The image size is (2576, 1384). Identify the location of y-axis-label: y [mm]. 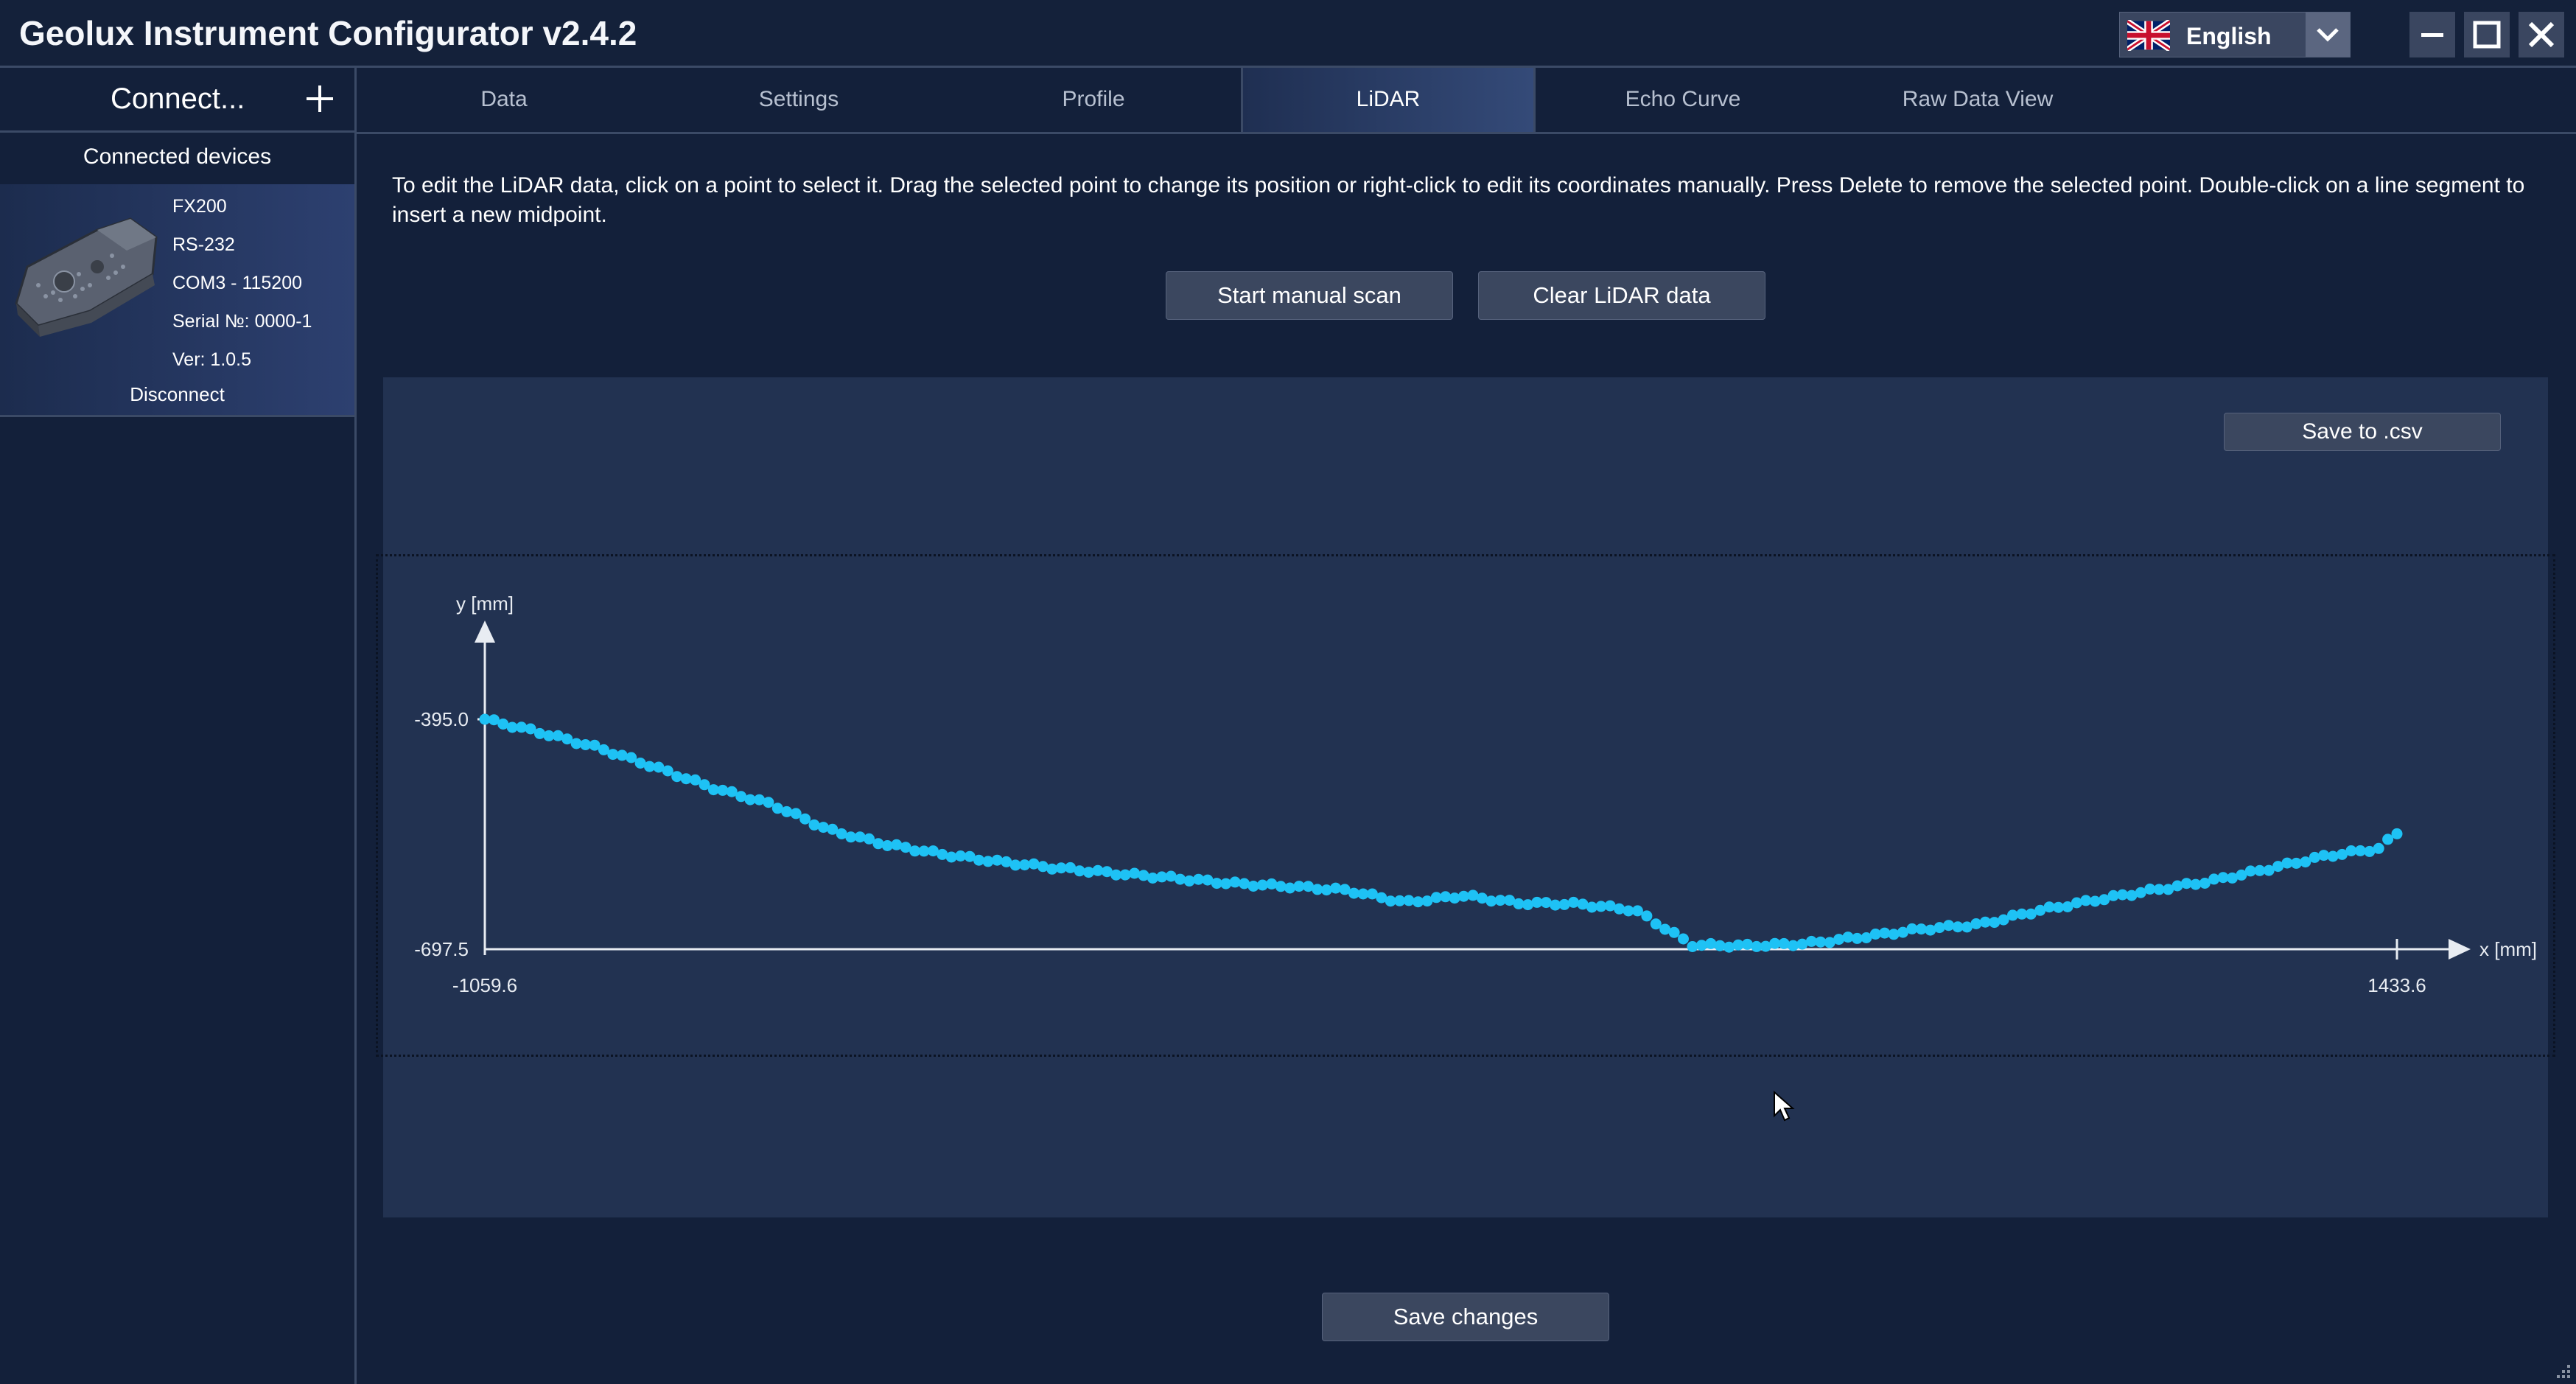
(485, 604).